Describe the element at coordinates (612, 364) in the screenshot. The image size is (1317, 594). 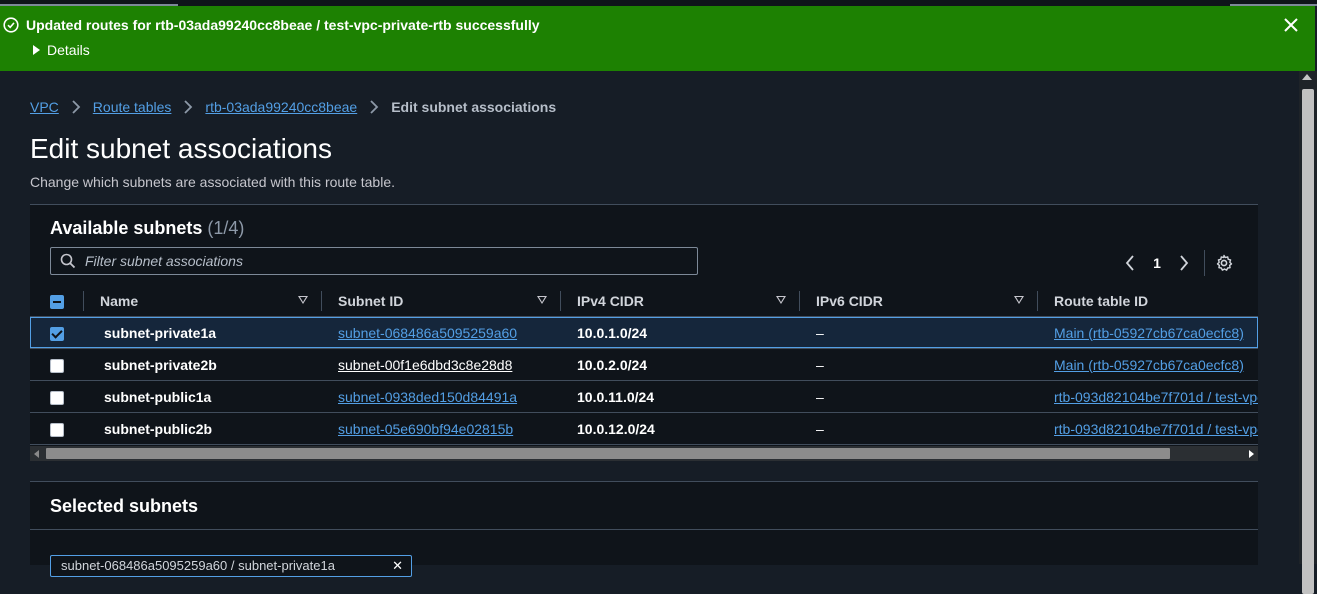
I see `ipv4-cidr: 10.0.2.0/24` at that location.